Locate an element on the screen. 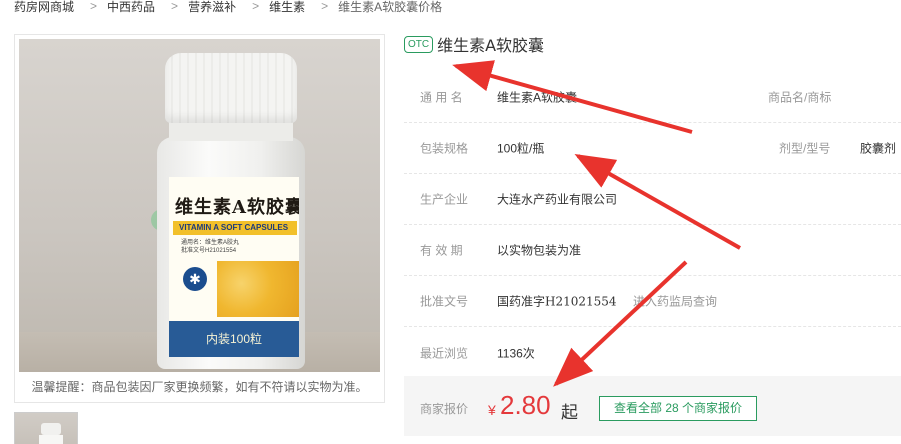 The width and height of the screenshot is (901, 444). label-english-name: VITAMIN A SOFT CAPSULES is located at coordinates (235, 228).